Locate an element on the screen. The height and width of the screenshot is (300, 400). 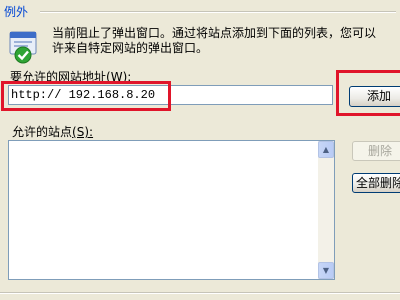
description-line-1: 当前阻止了弹出窗口。通过将站点添加到下面的列表，您可以 is located at coordinates (214, 33).